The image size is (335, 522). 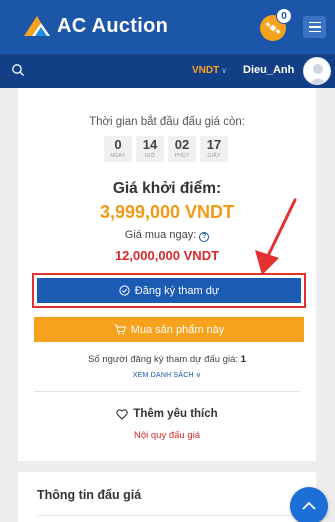 I want to click on app-logo: AC Auction, so click(x=95, y=26).